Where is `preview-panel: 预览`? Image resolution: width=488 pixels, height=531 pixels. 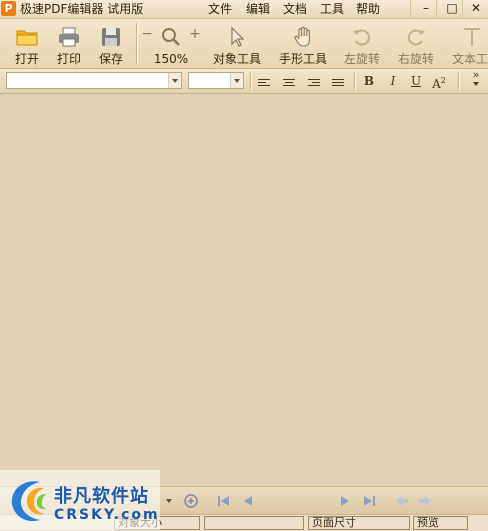 preview-panel: 预览 is located at coordinates (440, 523).